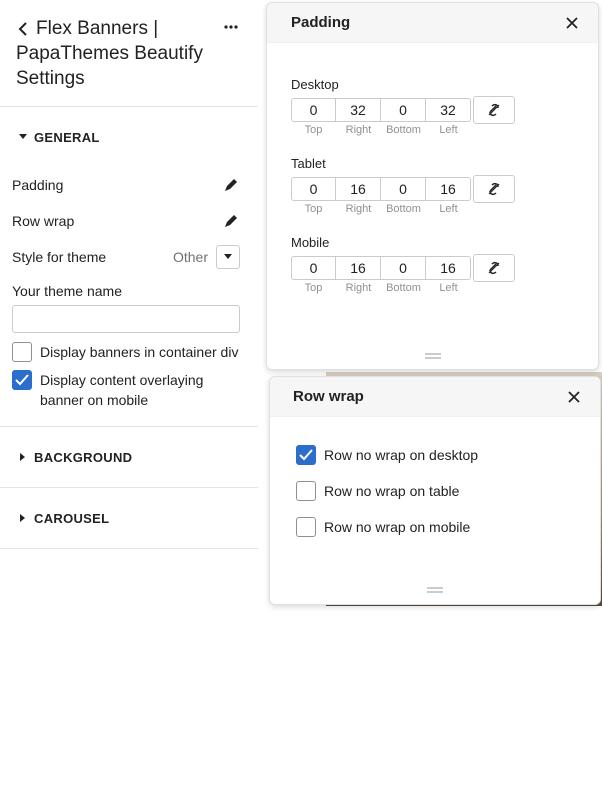 This screenshot has width=602, height=808. What do you see at coordinates (67, 291) in the screenshot?
I see `theme-name-label: Your theme name` at bounding box center [67, 291].